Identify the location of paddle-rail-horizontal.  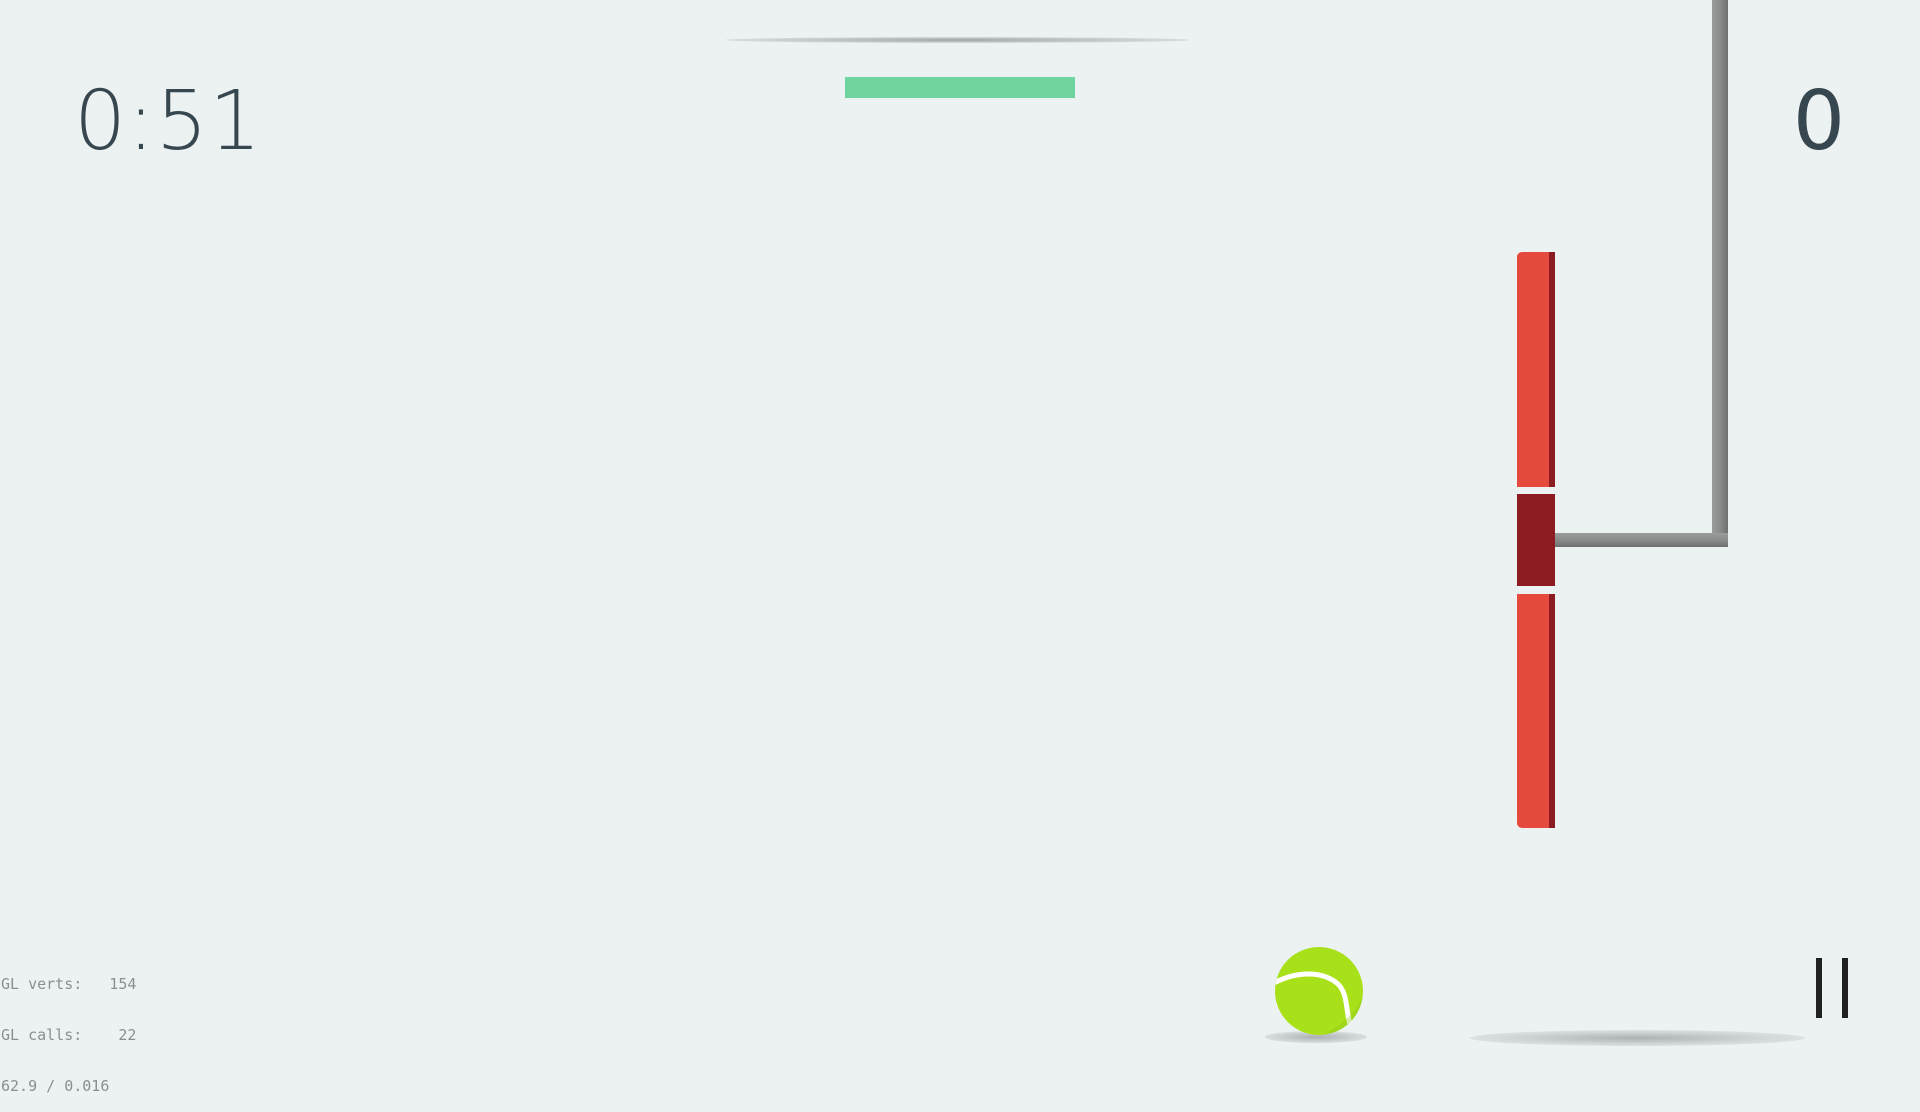
(1640, 540).